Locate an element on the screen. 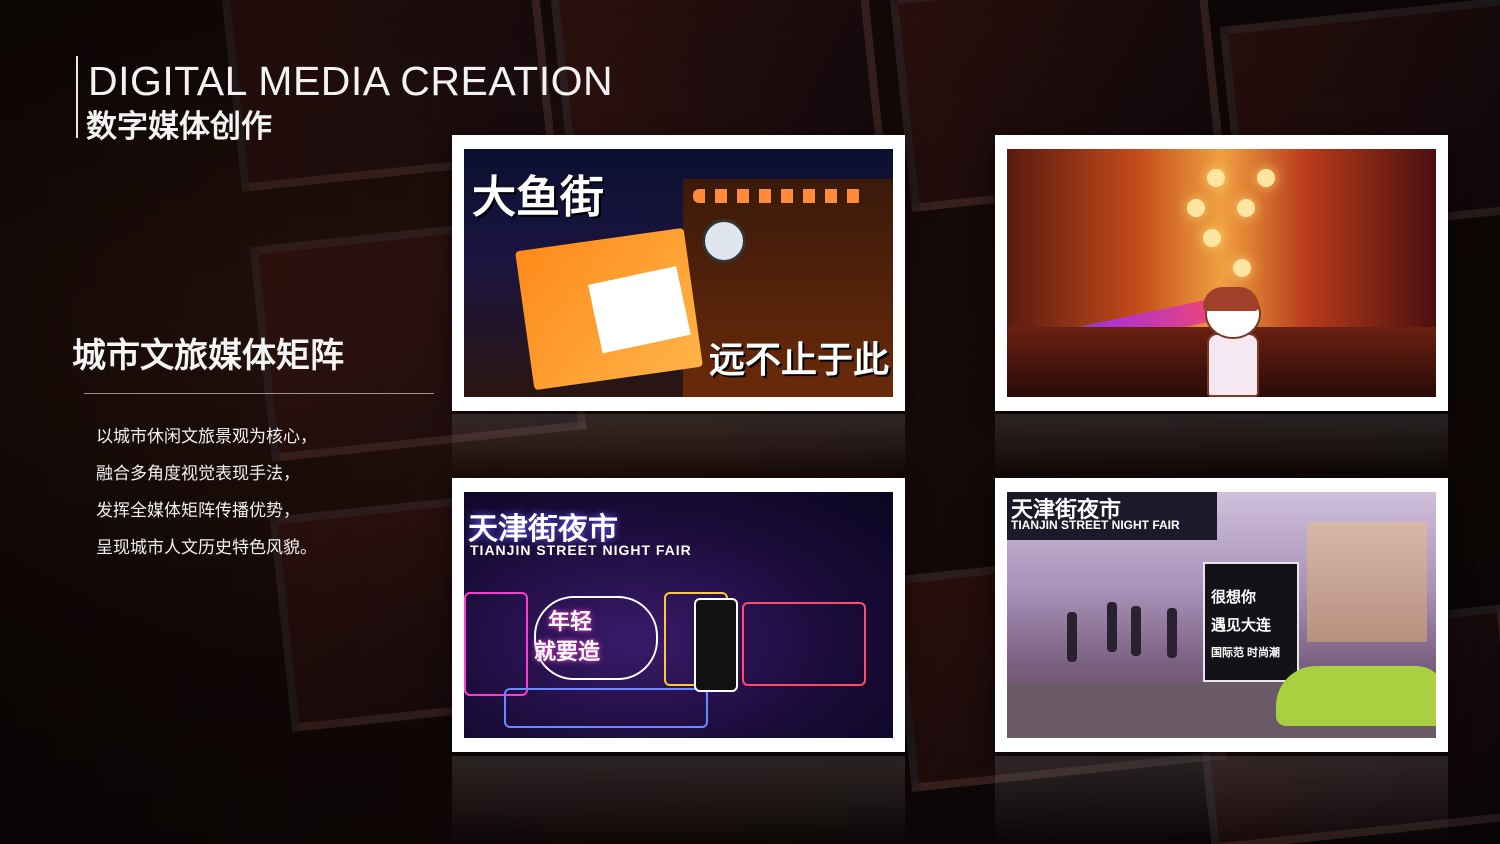 The height and width of the screenshot is (844, 1500). lanterns-shape is located at coordinates (778, 196).